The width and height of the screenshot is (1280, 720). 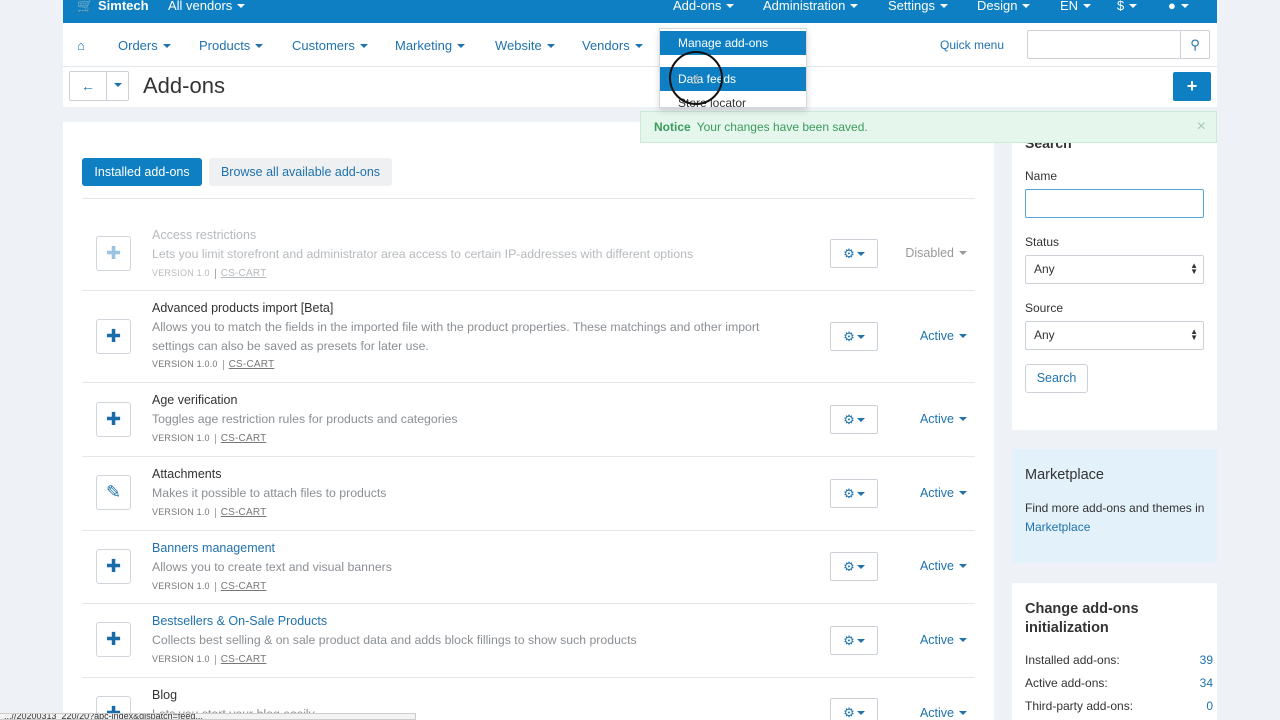 What do you see at coordinates (804, 6) in the screenshot?
I see `menu-administration-label: Administration` at bounding box center [804, 6].